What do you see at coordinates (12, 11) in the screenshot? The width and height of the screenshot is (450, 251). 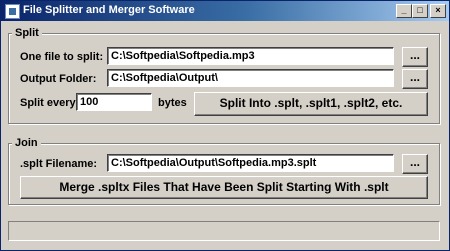 I see `app-icon` at bounding box center [12, 11].